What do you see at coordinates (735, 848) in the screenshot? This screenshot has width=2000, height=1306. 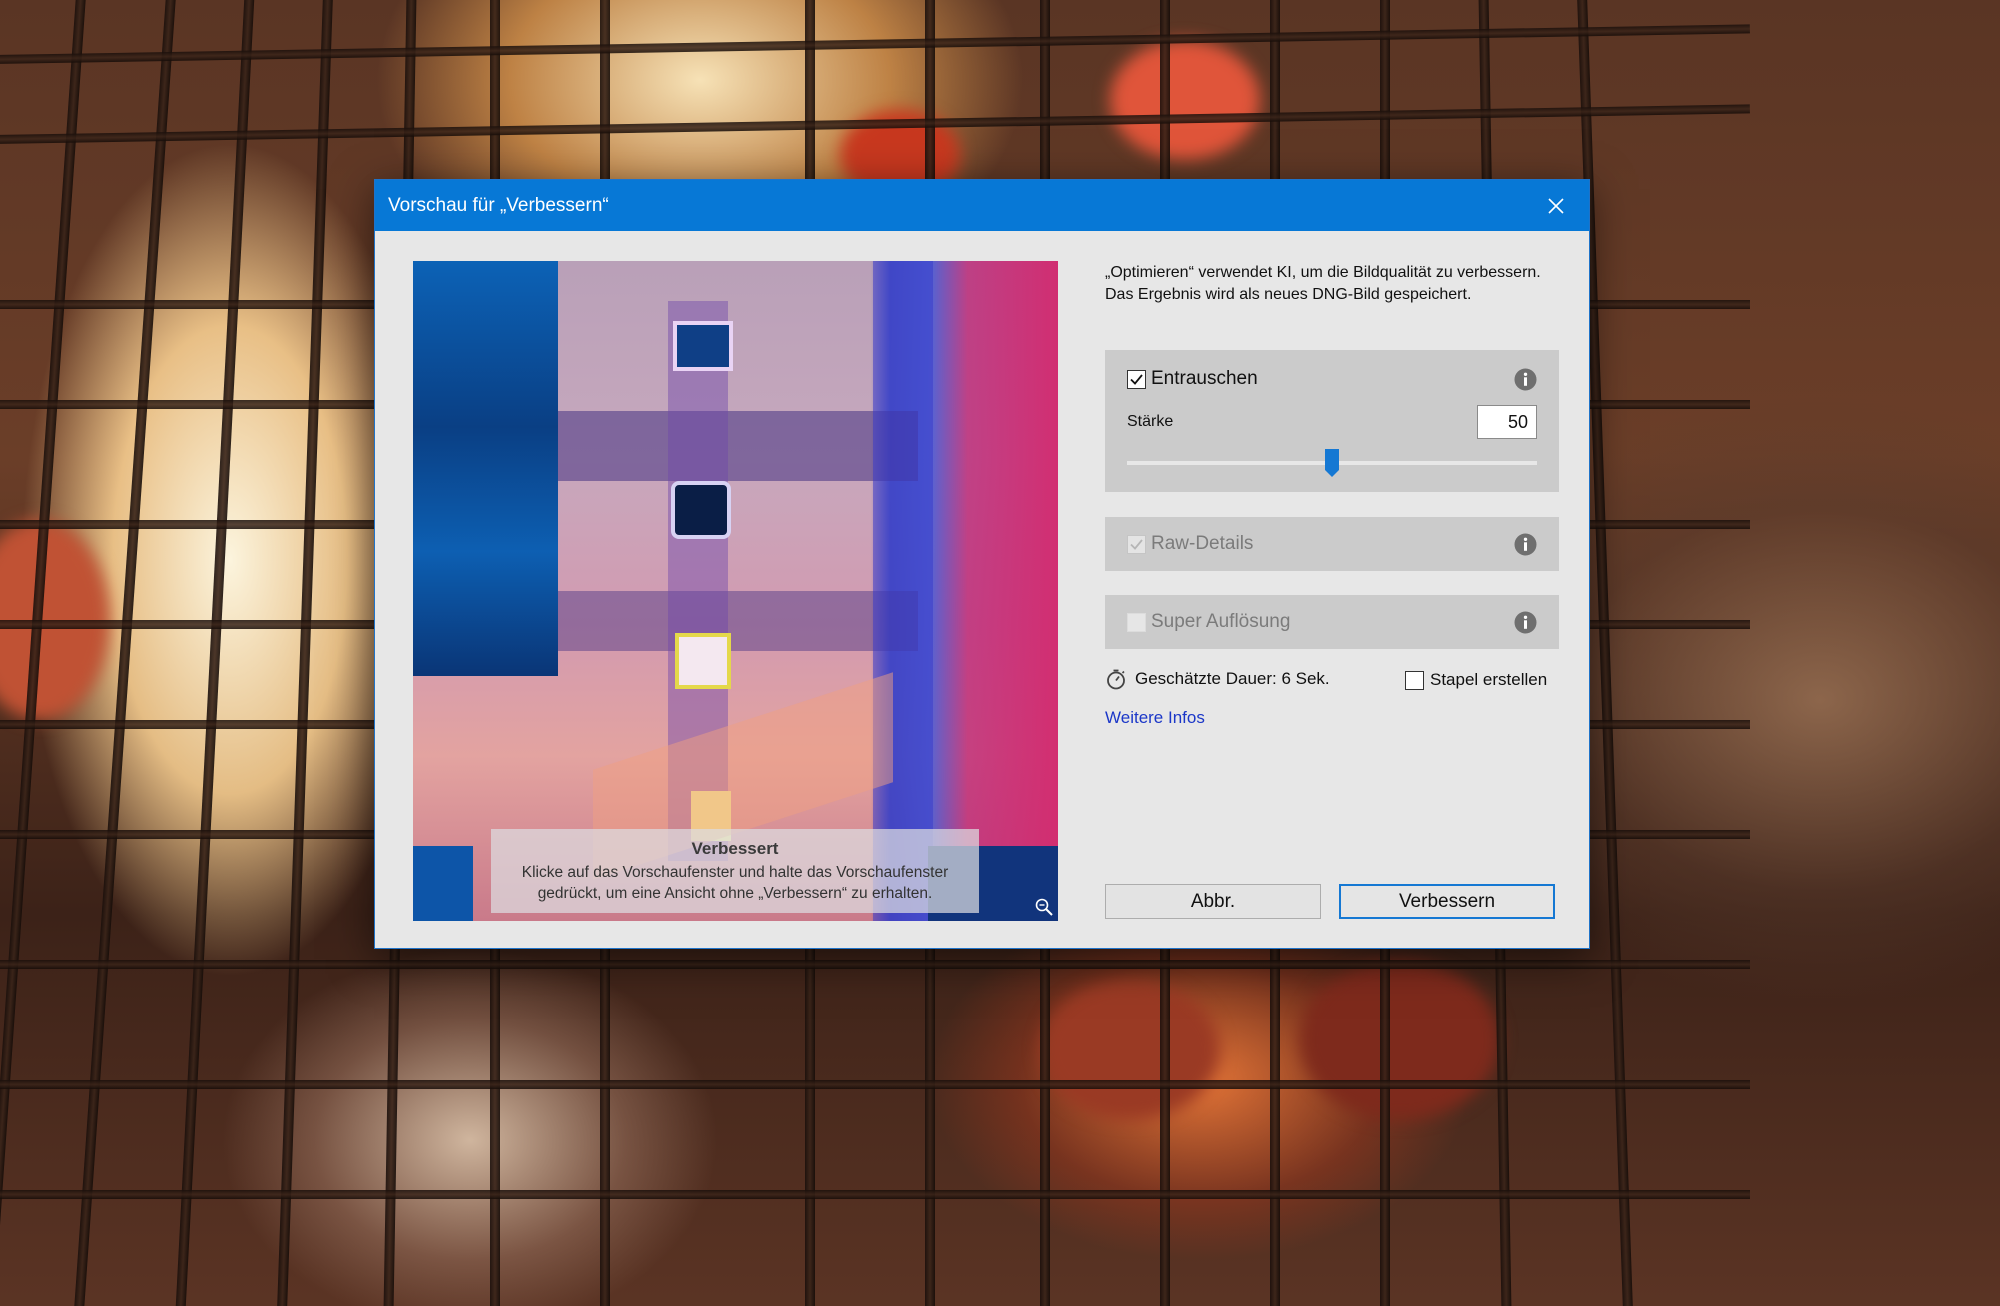 I see `preview-overlay-title: Verbessert` at bounding box center [735, 848].